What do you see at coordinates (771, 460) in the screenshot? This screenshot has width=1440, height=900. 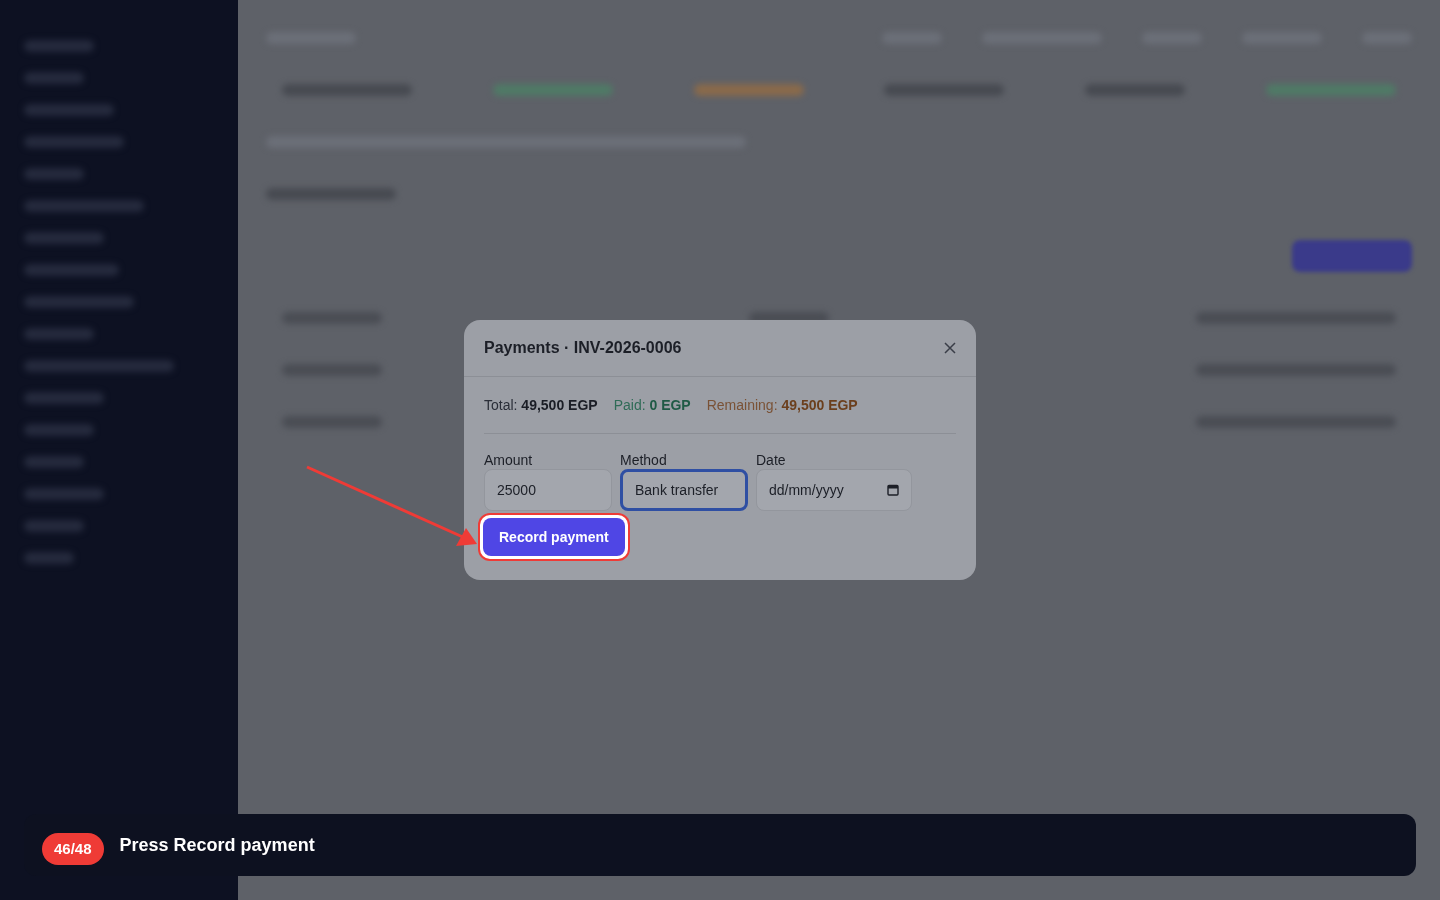 I see `field-label: Date` at bounding box center [771, 460].